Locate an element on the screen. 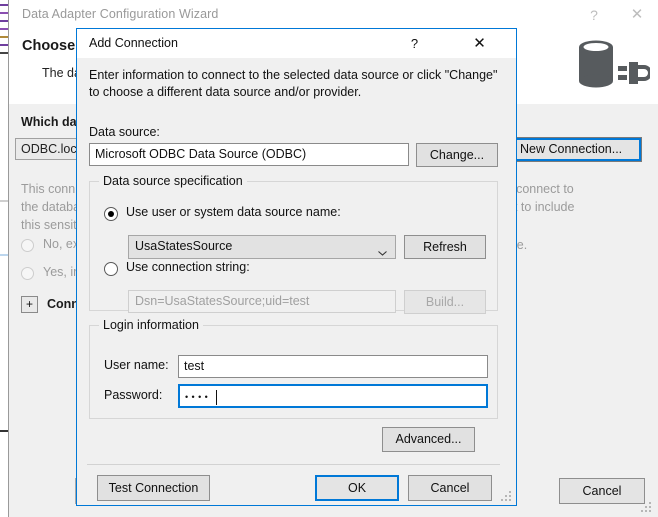 The width and height of the screenshot is (658, 517). ok-button: OK is located at coordinates (357, 488).